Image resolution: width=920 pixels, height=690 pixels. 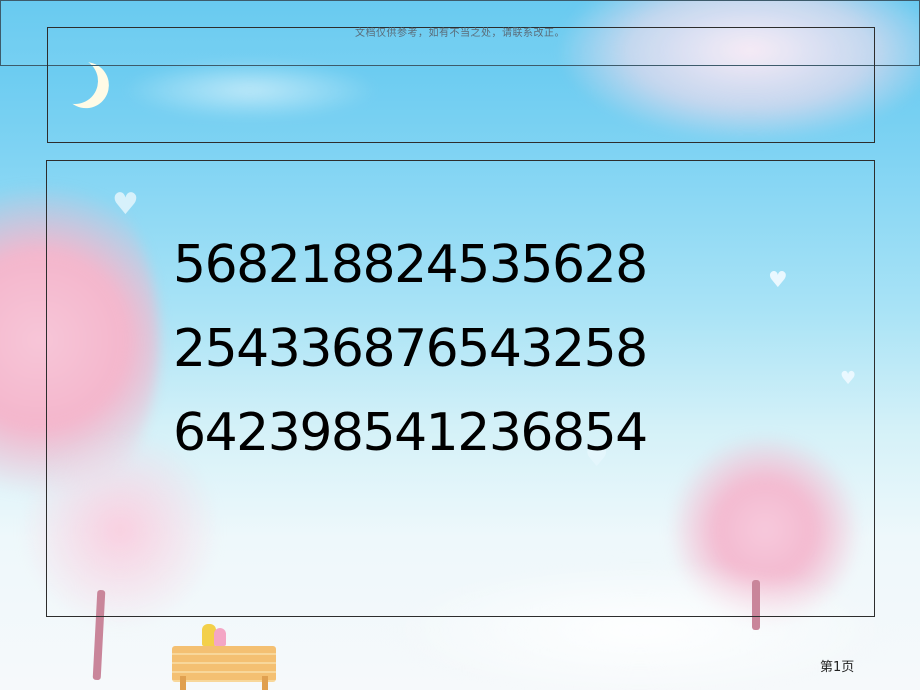 I want to click on person-figure-decoration, so click(x=220, y=637).